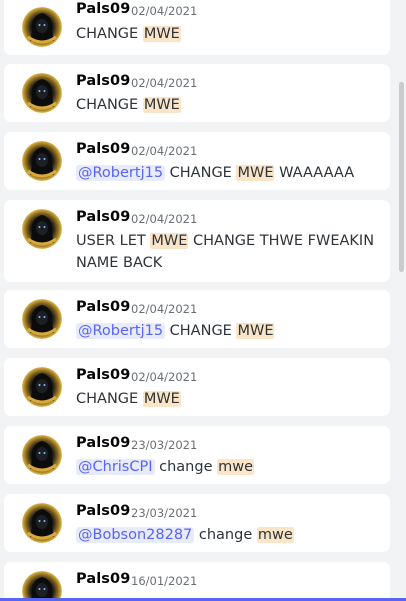  Describe the element at coordinates (115, 467) in the screenshot. I see `user-mention: @ChrisCPI` at that location.